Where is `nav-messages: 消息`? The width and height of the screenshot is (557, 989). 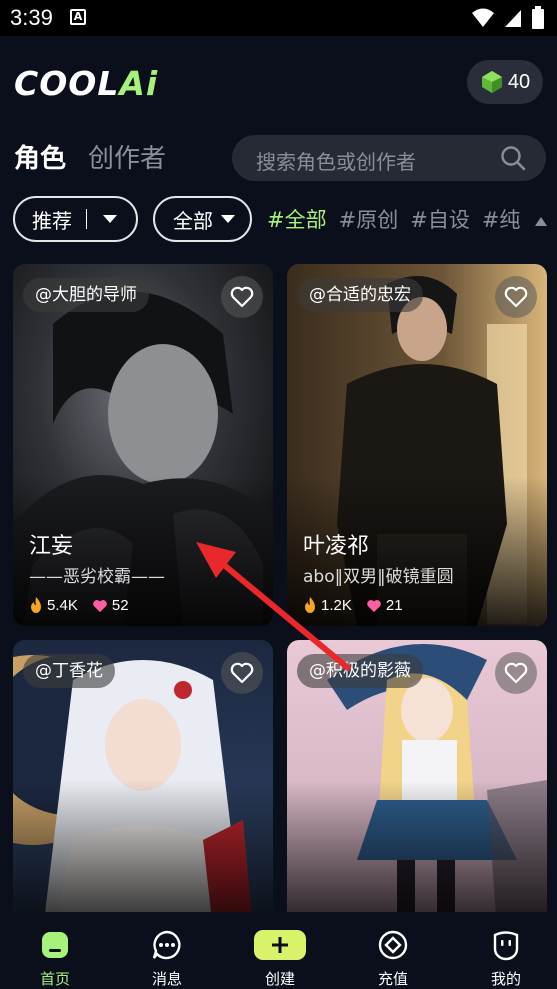
nav-messages: 消息 is located at coordinates (167, 950).